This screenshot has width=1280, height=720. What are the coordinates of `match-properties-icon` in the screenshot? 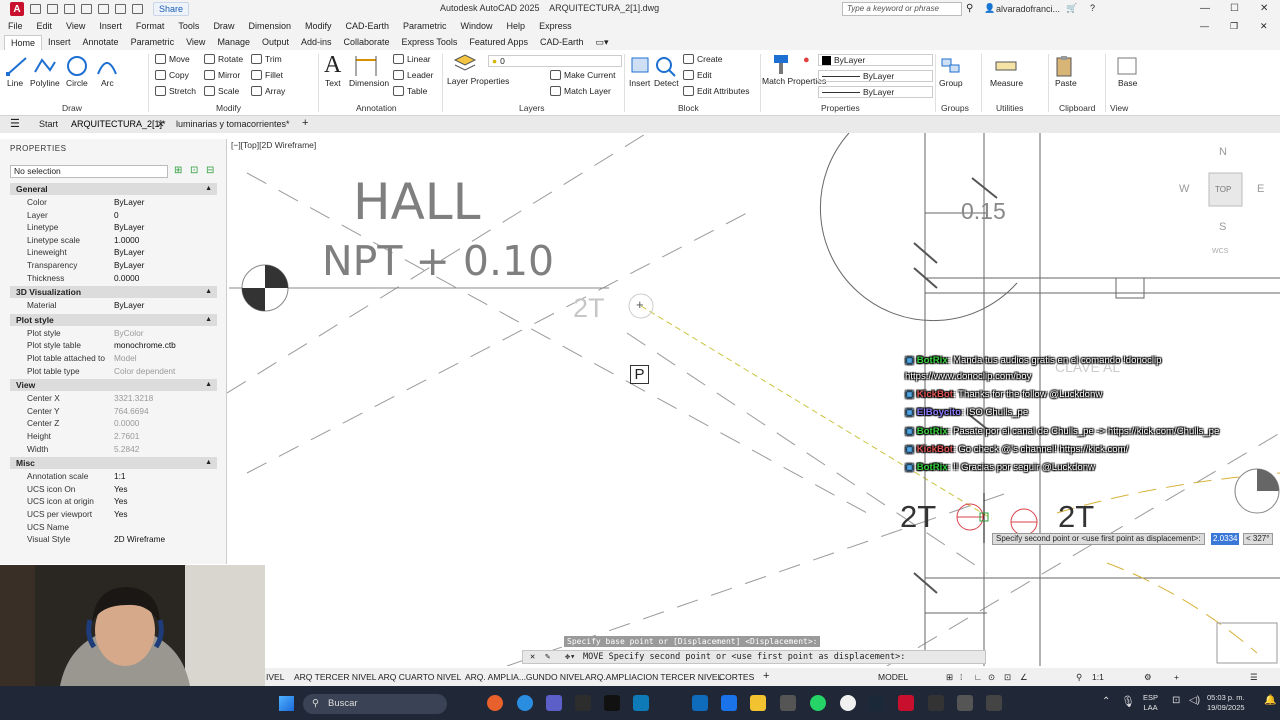 It's located at (781, 64).